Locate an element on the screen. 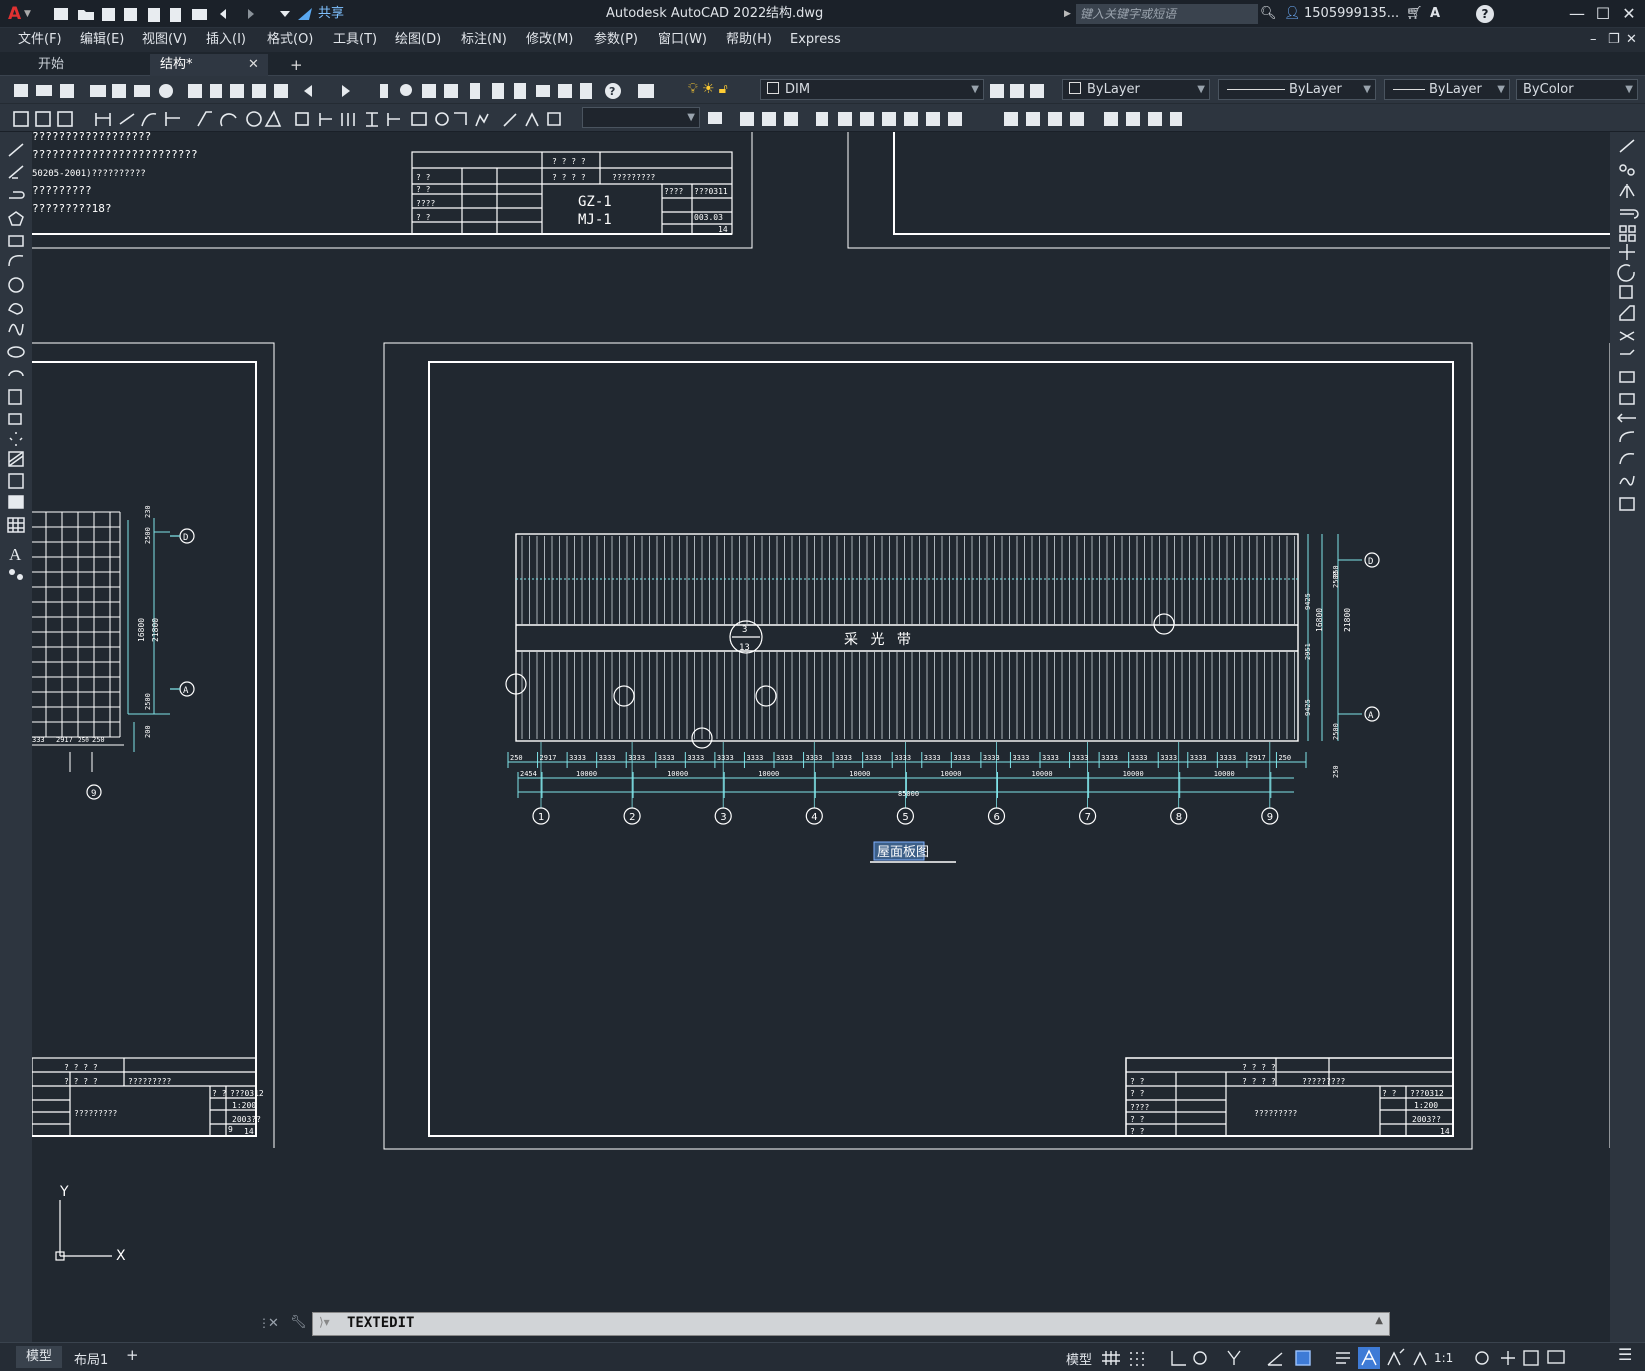 The width and height of the screenshot is (1645, 1371). main-tb-sheet: 14 is located at coordinates (1445, 1131).